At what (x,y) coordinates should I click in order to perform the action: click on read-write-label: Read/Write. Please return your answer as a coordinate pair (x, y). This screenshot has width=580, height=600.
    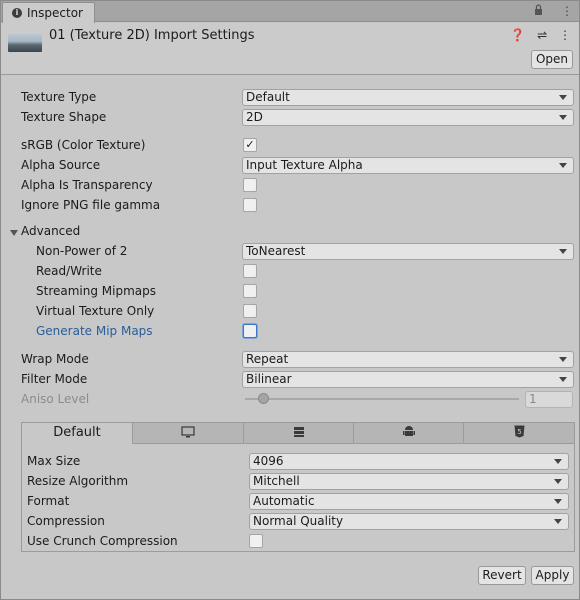
    Looking at the image, I should click on (69, 271).